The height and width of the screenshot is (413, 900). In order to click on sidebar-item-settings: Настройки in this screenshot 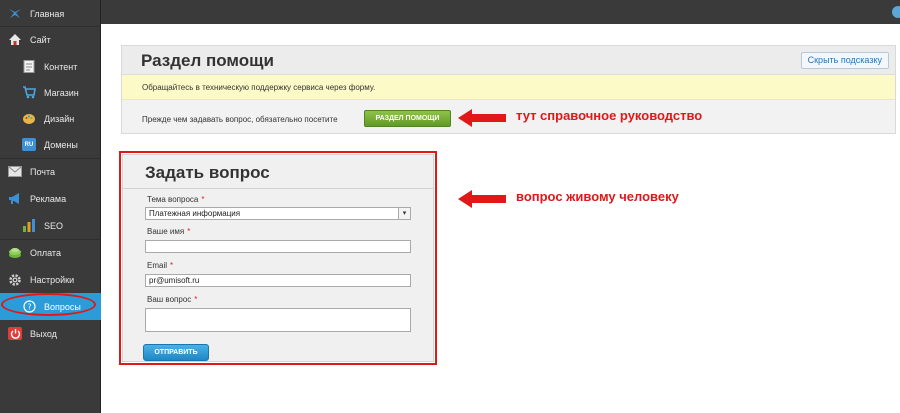, I will do `click(50, 279)`.